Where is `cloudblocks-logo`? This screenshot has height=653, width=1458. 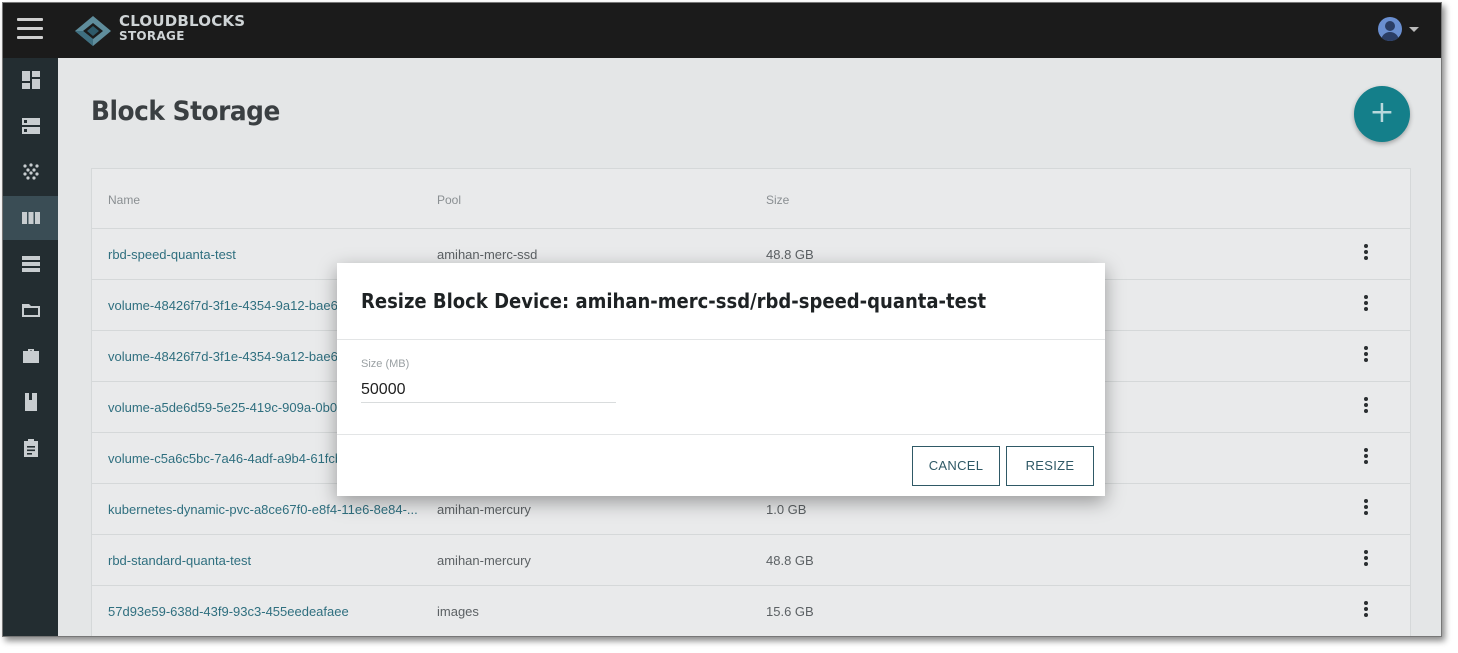
cloudblocks-logo is located at coordinates (93, 31).